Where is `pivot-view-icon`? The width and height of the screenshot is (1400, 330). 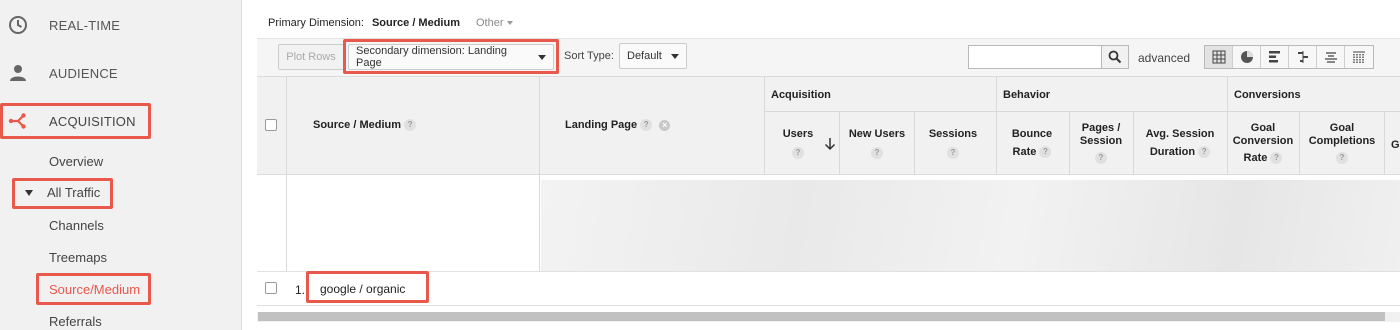
pivot-view-icon is located at coordinates (1359, 57).